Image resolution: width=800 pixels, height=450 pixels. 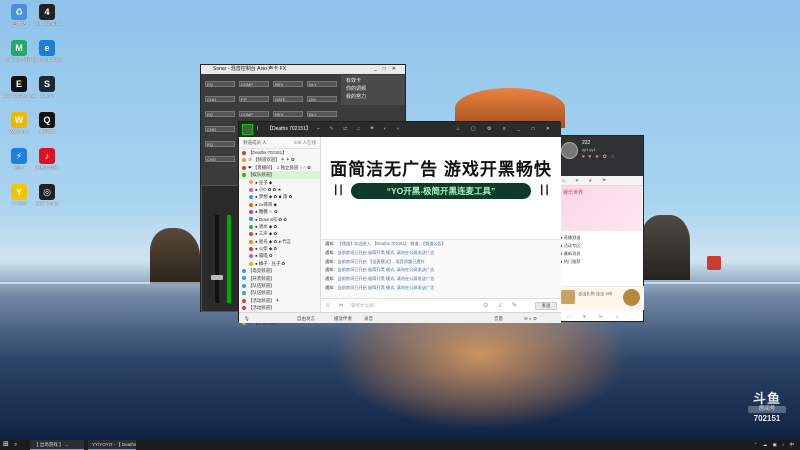 What do you see at coordinates (264, 182) in the screenshot?
I see `channel-tree-label: ● 豆子 ◆` at bounding box center [264, 182].